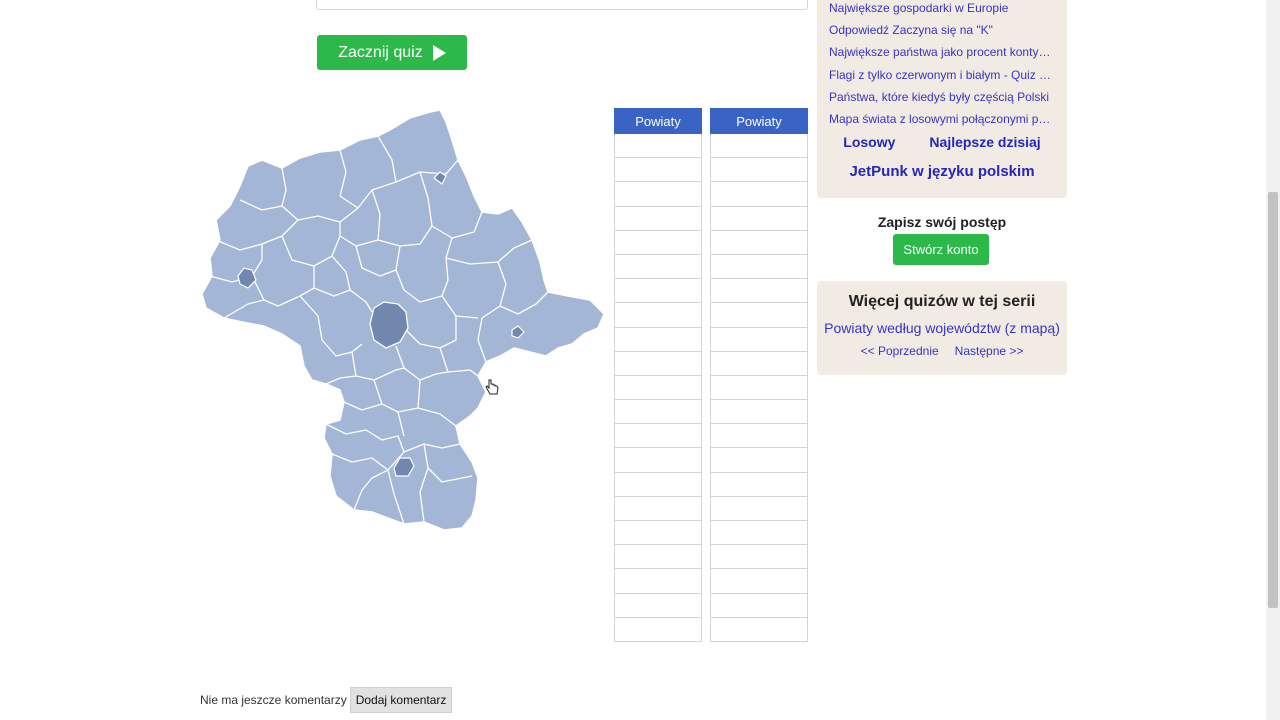 The image size is (1280, 720). What do you see at coordinates (942, 171) in the screenshot?
I see `jetpunk-polish-link: JetPunk w języku polskim` at bounding box center [942, 171].